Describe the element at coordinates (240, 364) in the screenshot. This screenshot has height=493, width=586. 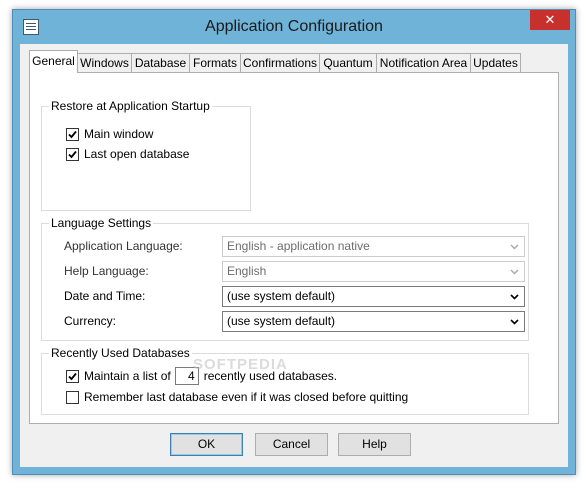
I see `watermark: SOFTPEDIA` at that location.